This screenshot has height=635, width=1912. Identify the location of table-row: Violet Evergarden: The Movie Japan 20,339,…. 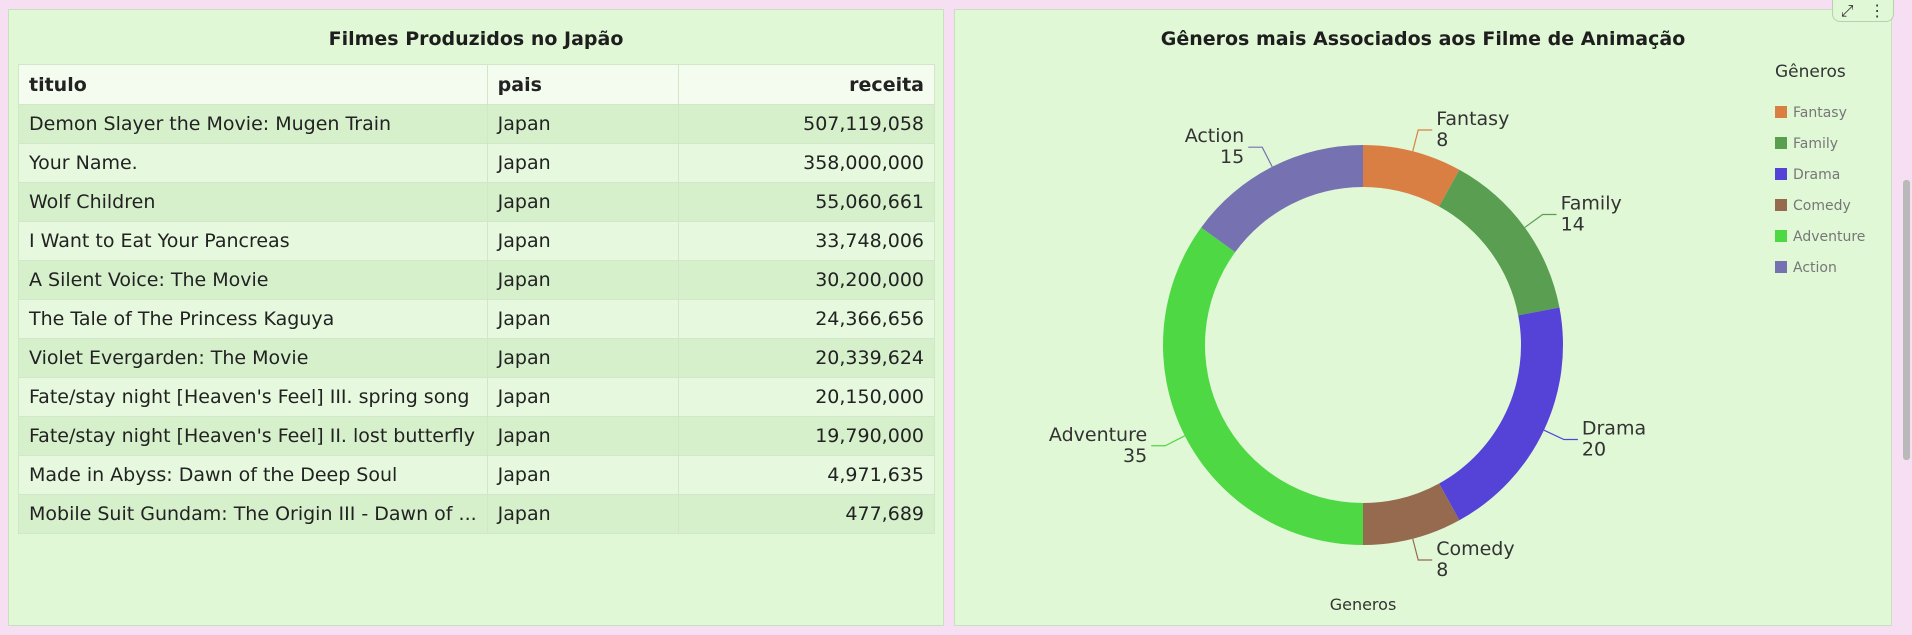
(477, 358).